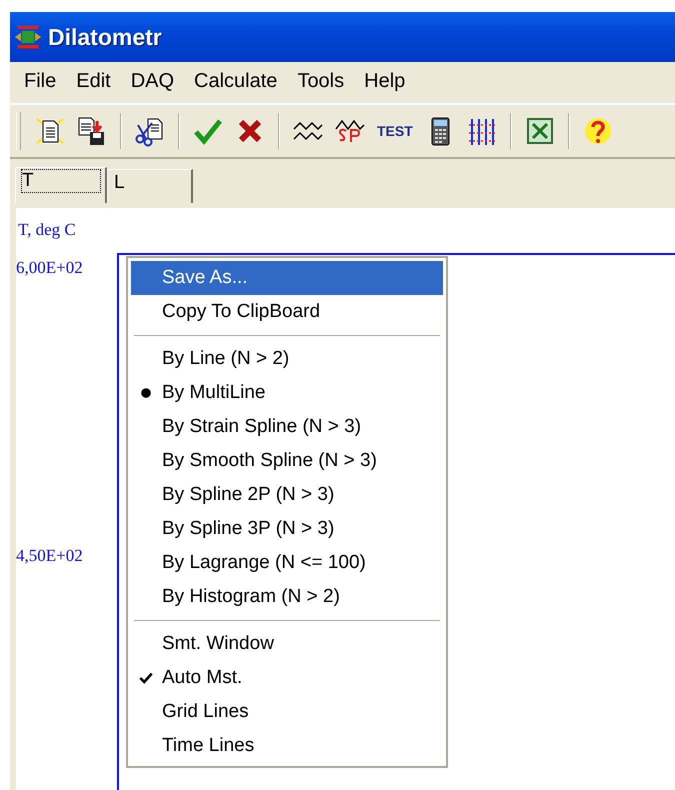 The width and height of the screenshot is (675, 790). Describe the element at coordinates (287, 563) in the screenshot. I see `menu-item: By Lagrange (N <= 100)` at that location.